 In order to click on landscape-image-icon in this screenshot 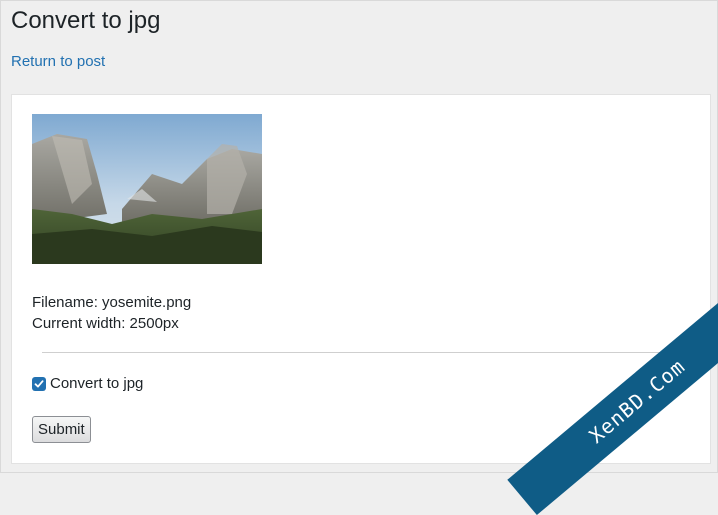, I will do `click(147, 189)`.